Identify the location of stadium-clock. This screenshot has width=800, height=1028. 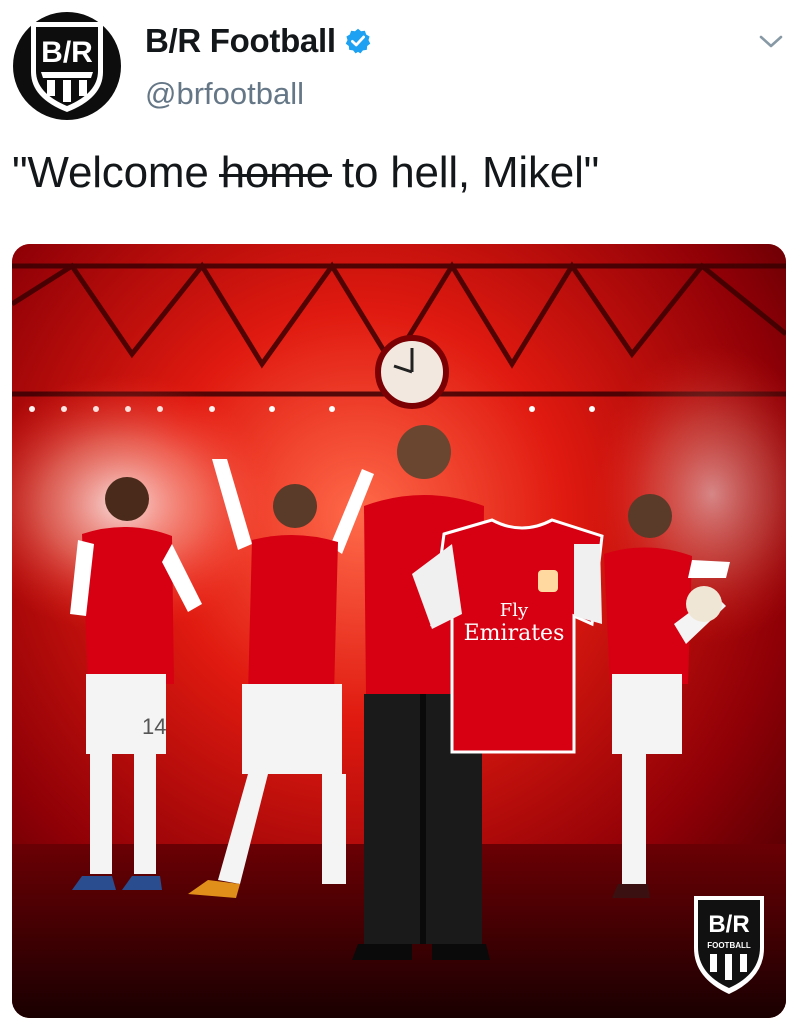
(412, 372).